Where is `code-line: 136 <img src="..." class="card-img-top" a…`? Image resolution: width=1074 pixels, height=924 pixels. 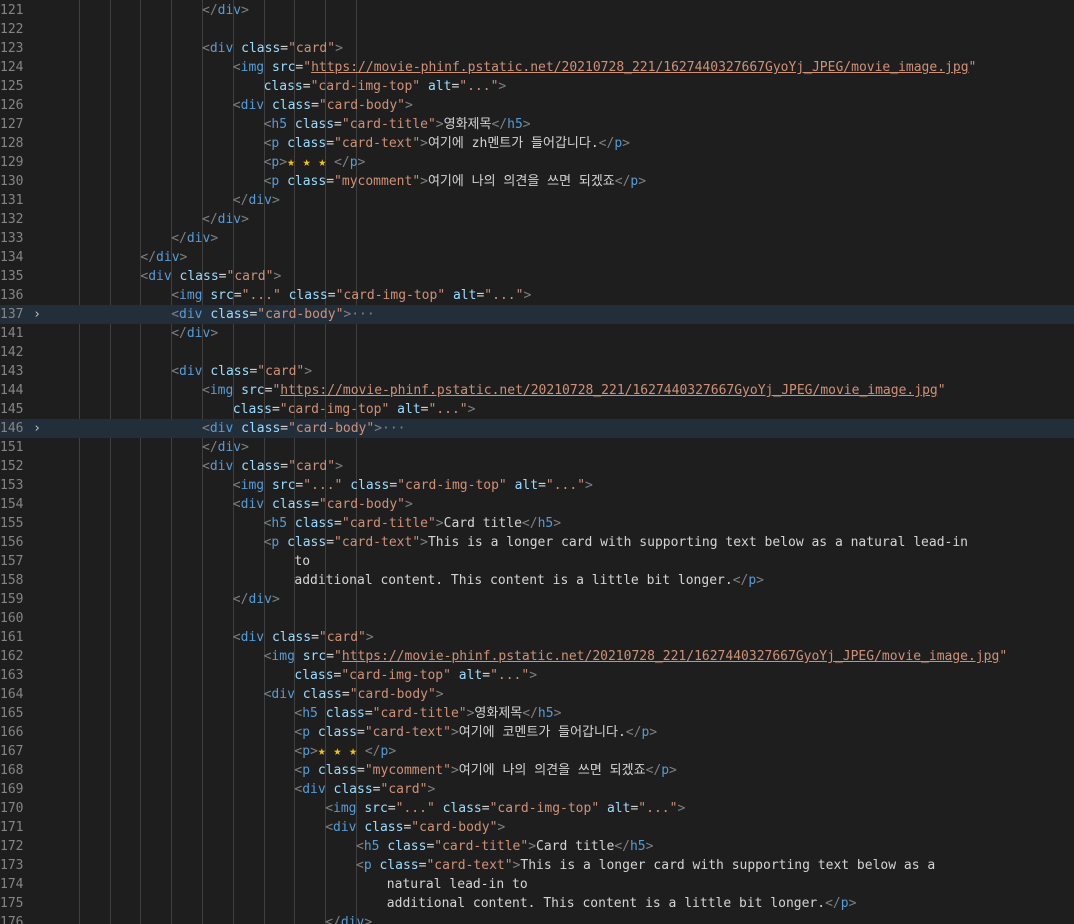
code-line: 136 <img src="..." class="card-img-top" a… is located at coordinates (537, 295).